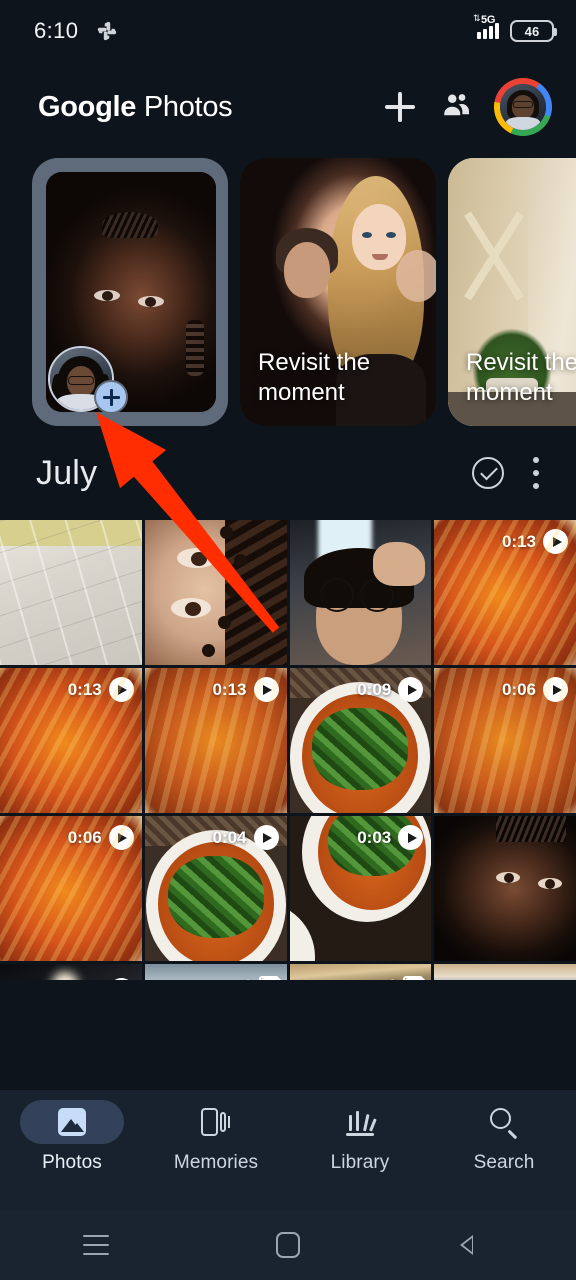  I want to click on home-button, so click(288, 1245).